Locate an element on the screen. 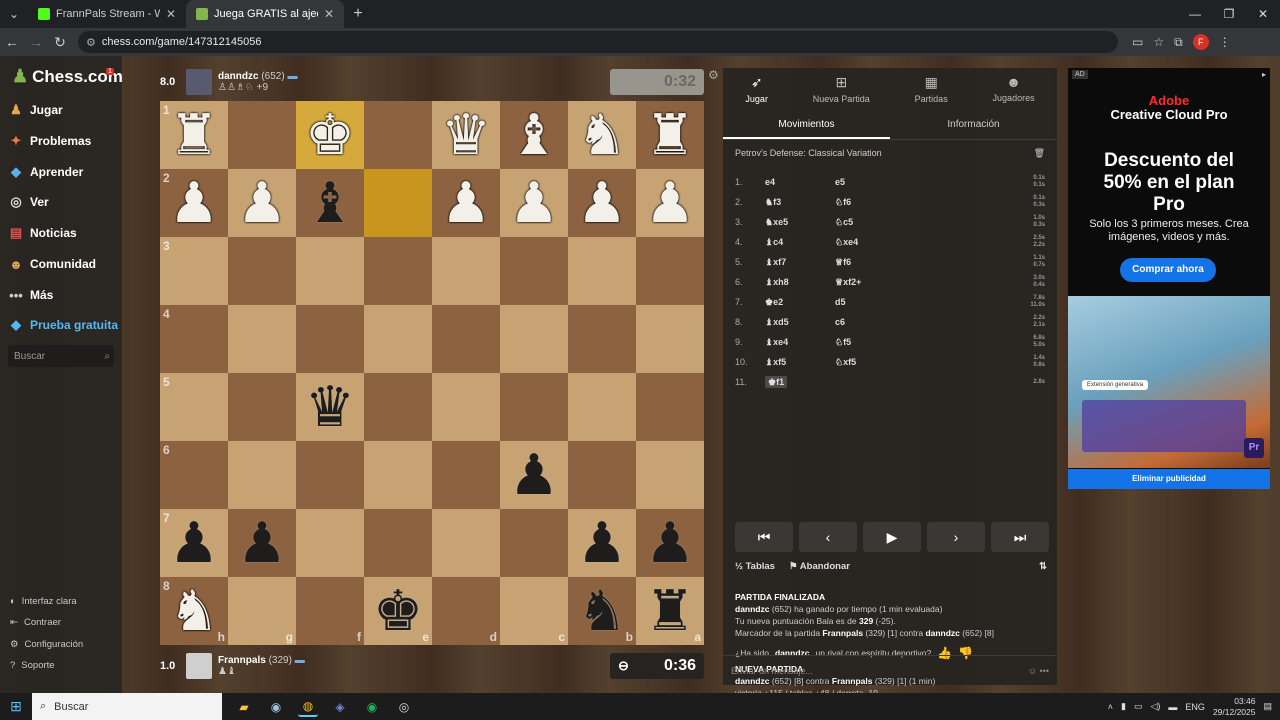 Image resolution: width=1280 pixels, height=720 pixels. sidebar-item-ver: ◎ Ver is located at coordinates (28, 202).